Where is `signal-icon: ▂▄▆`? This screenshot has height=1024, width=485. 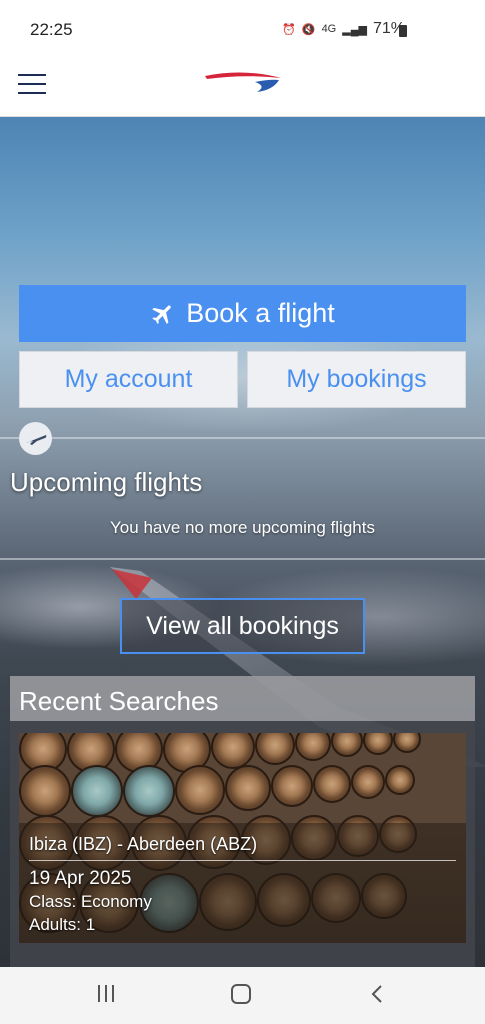
signal-icon: ▂▄▆ is located at coordinates (354, 29).